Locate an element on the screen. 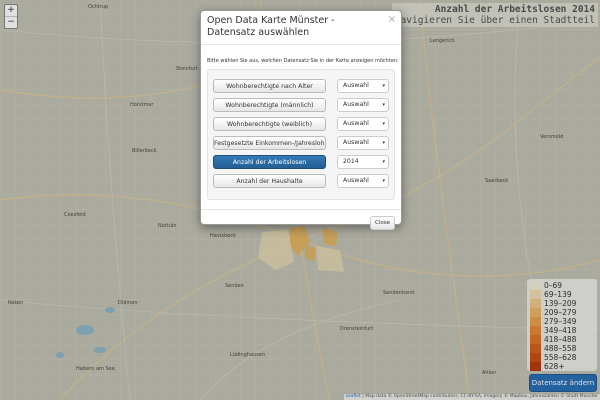 Image resolution: width=600 pixels, height=400 pixels. dataset-button: Wohnberechtigte nach Alter is located at coordinates (269, 86).